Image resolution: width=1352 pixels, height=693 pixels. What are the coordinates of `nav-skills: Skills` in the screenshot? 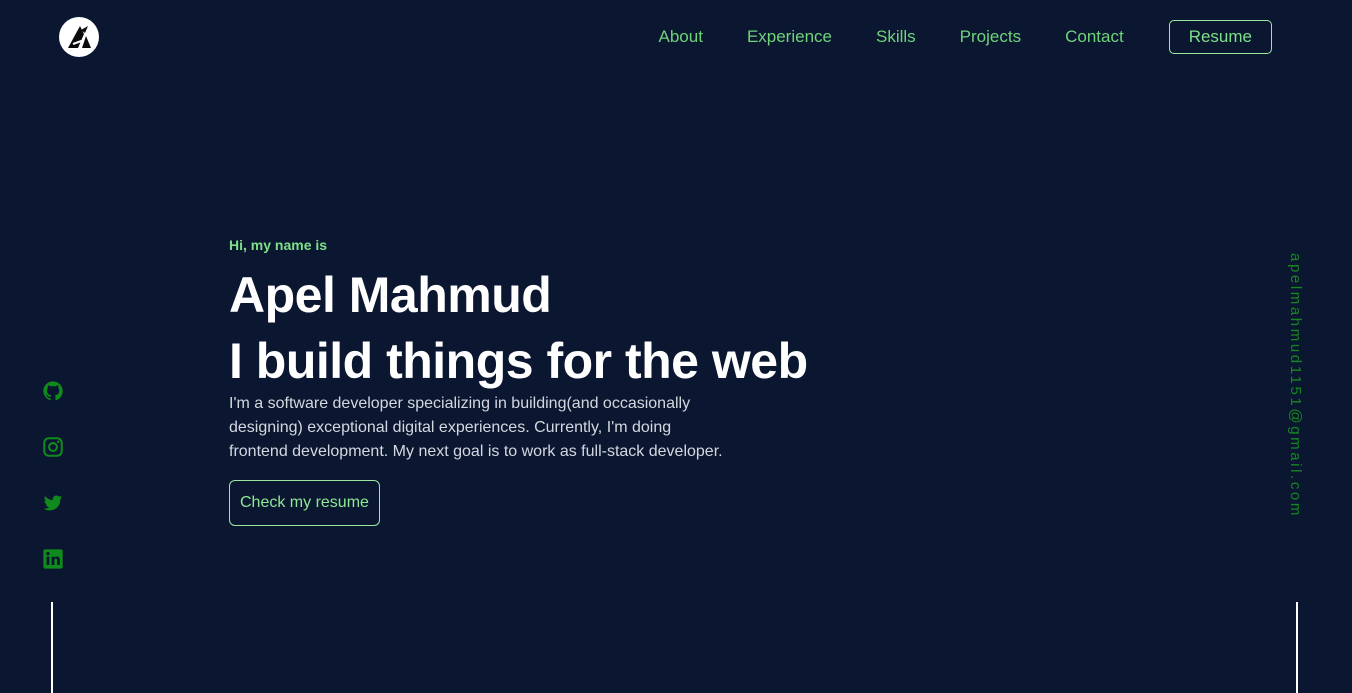 It's located at (896, 37).